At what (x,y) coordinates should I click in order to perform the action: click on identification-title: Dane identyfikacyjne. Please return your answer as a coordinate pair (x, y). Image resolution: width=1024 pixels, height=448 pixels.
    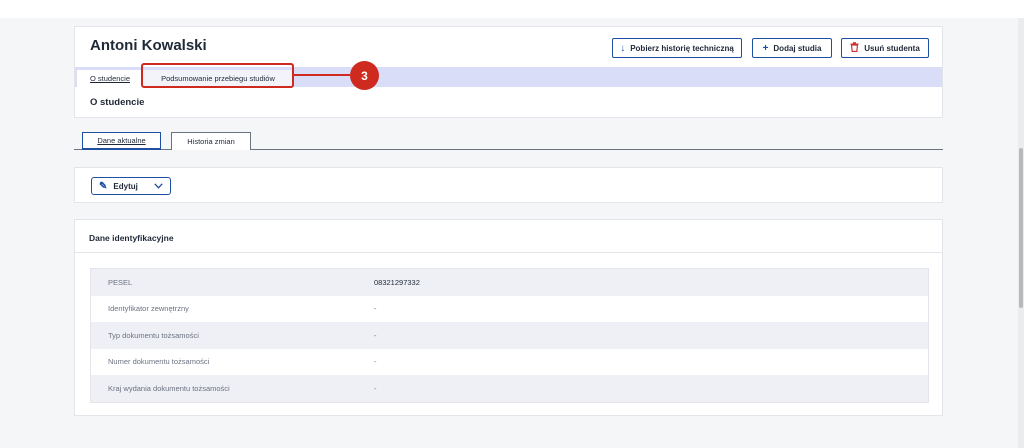
    Looking at the image, I should click on (131, 238).